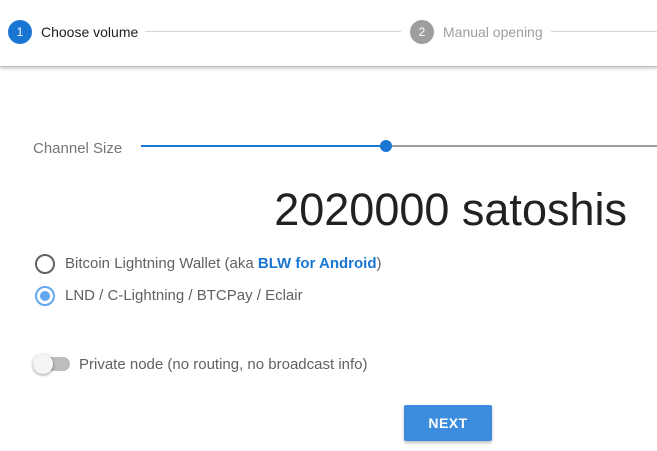 The width and height of the screenshot is (657, 451). I want to click on radio-unchecked-icon, so click(45, 264).